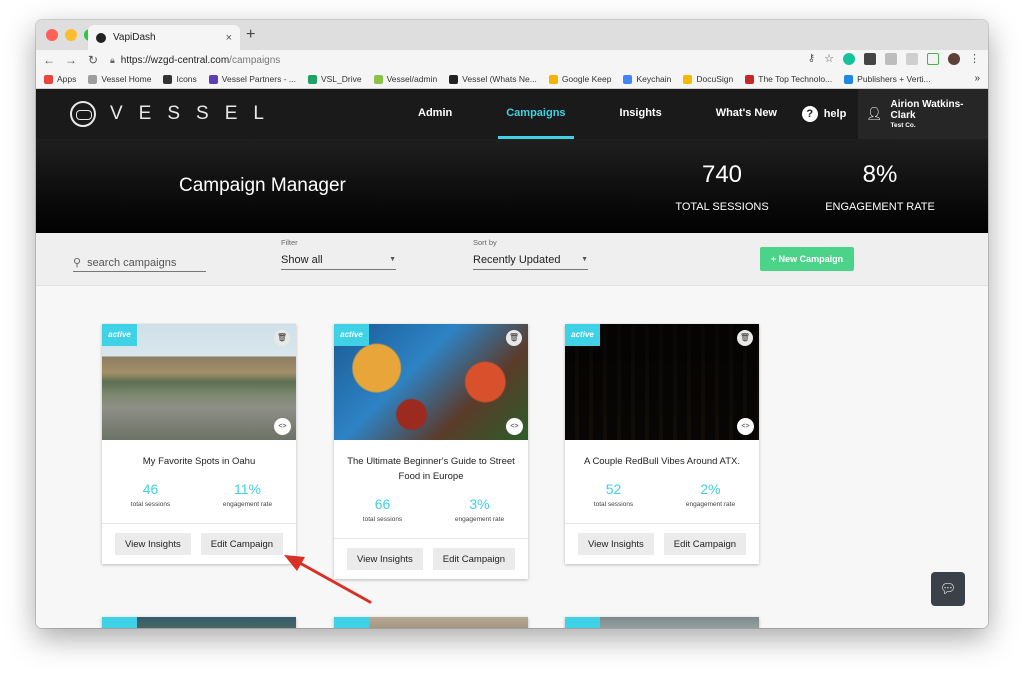 The height and width of the screenshot is (680, 1024). Describe the element at coordinates (809, 114) in the screenshot. I see `question-icon: ?` at that location.